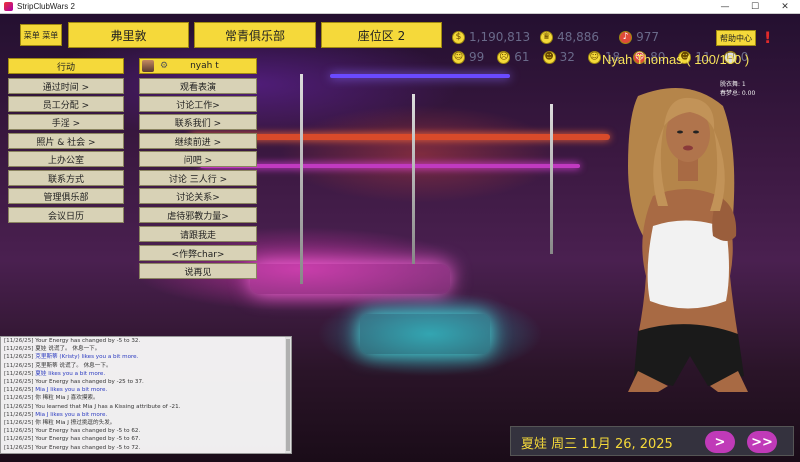  What do you see at coordinates (198, 122) in the screenshot?
I see `interact-contact-us: 联系我们 >` at bounding box center [198, 122].